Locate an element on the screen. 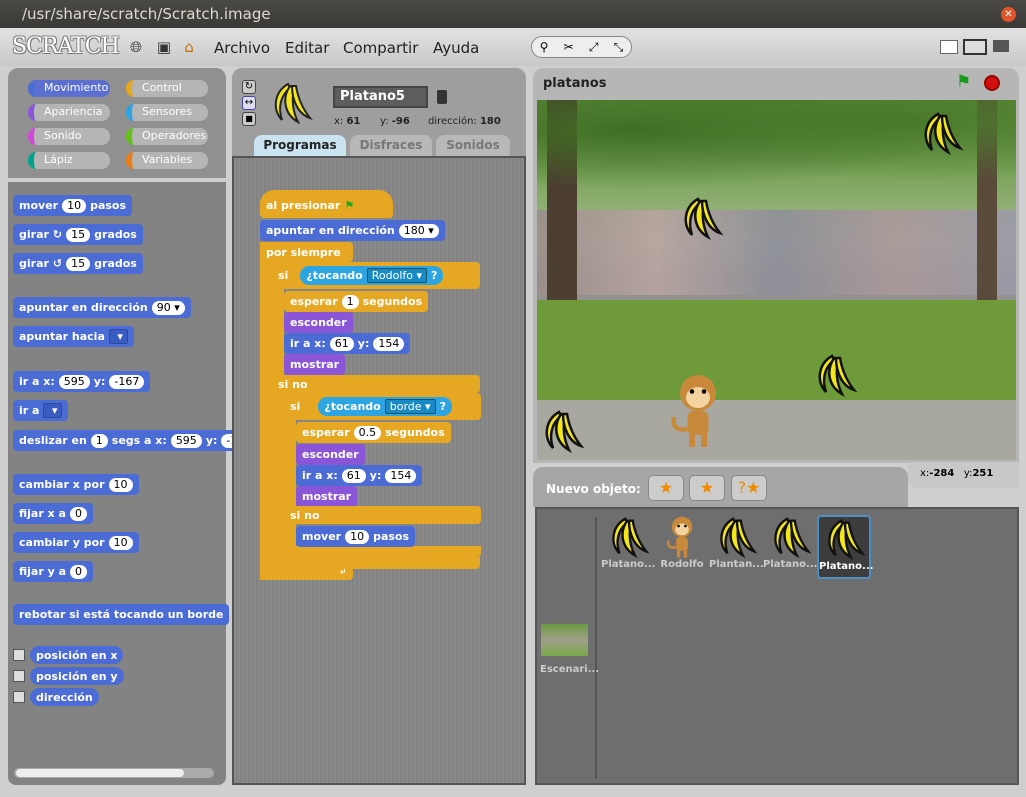  save-icon: ▣ is located at coordinates (164, 47).